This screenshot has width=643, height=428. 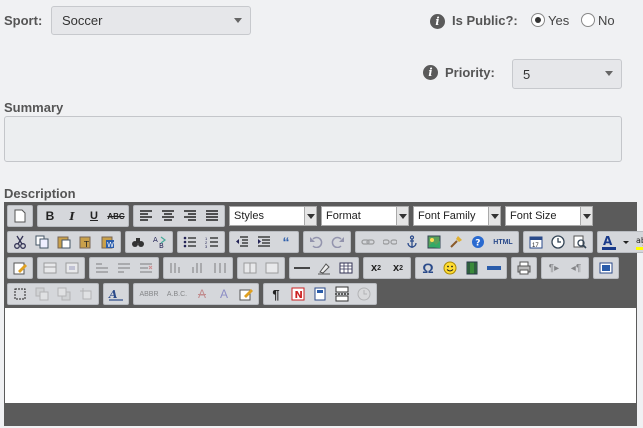 I want to click on attribs-icon, so click(x=246, y=294).